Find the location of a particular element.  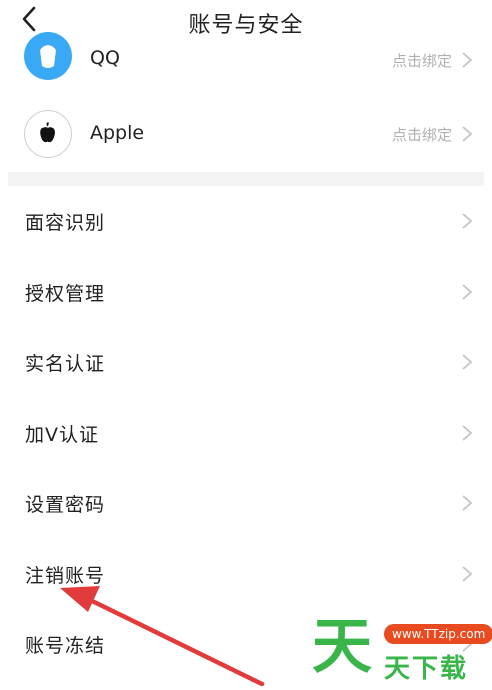

watermark-glyph: 天 is located at coordinates (342, 647).